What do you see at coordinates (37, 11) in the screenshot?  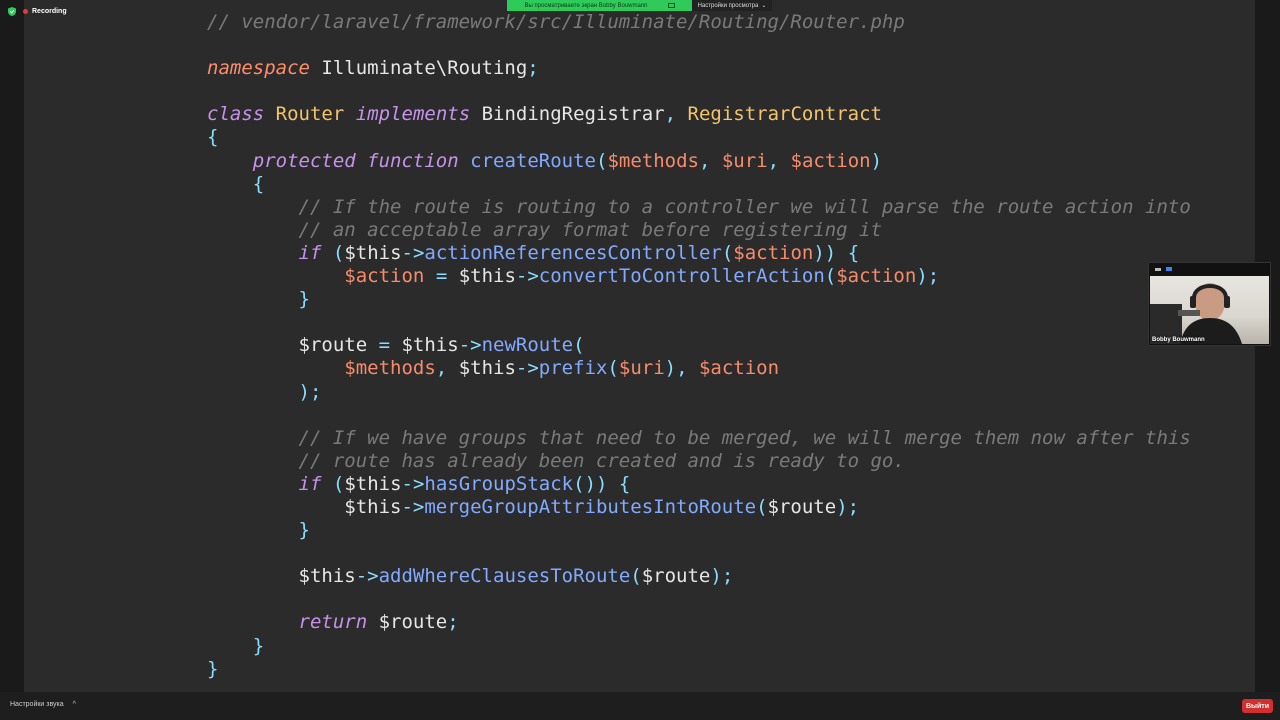 I see `recording-indicator: Recording` at bounding box center [37, 11].